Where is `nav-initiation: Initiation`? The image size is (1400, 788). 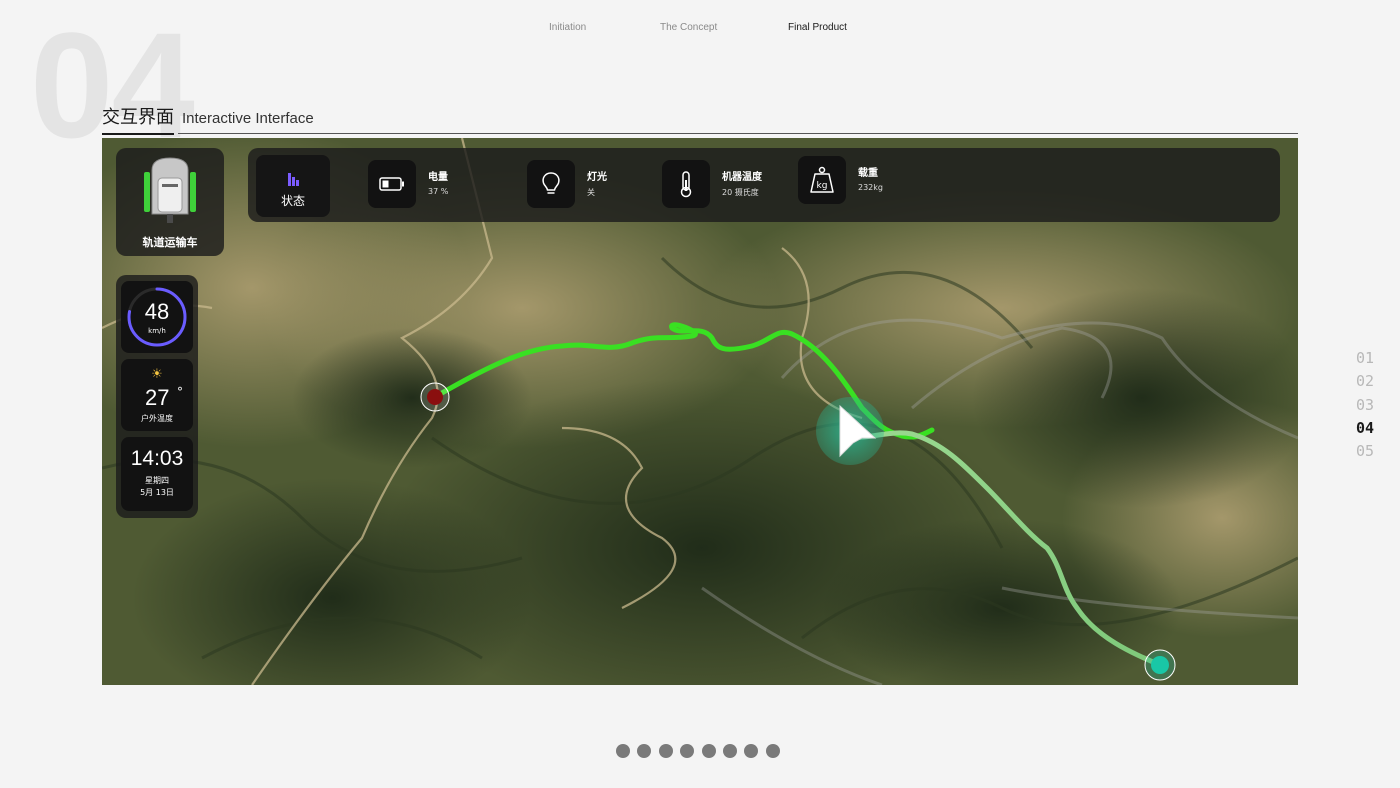
nav-initiation: Initiation is located at coordinates (567, 27).